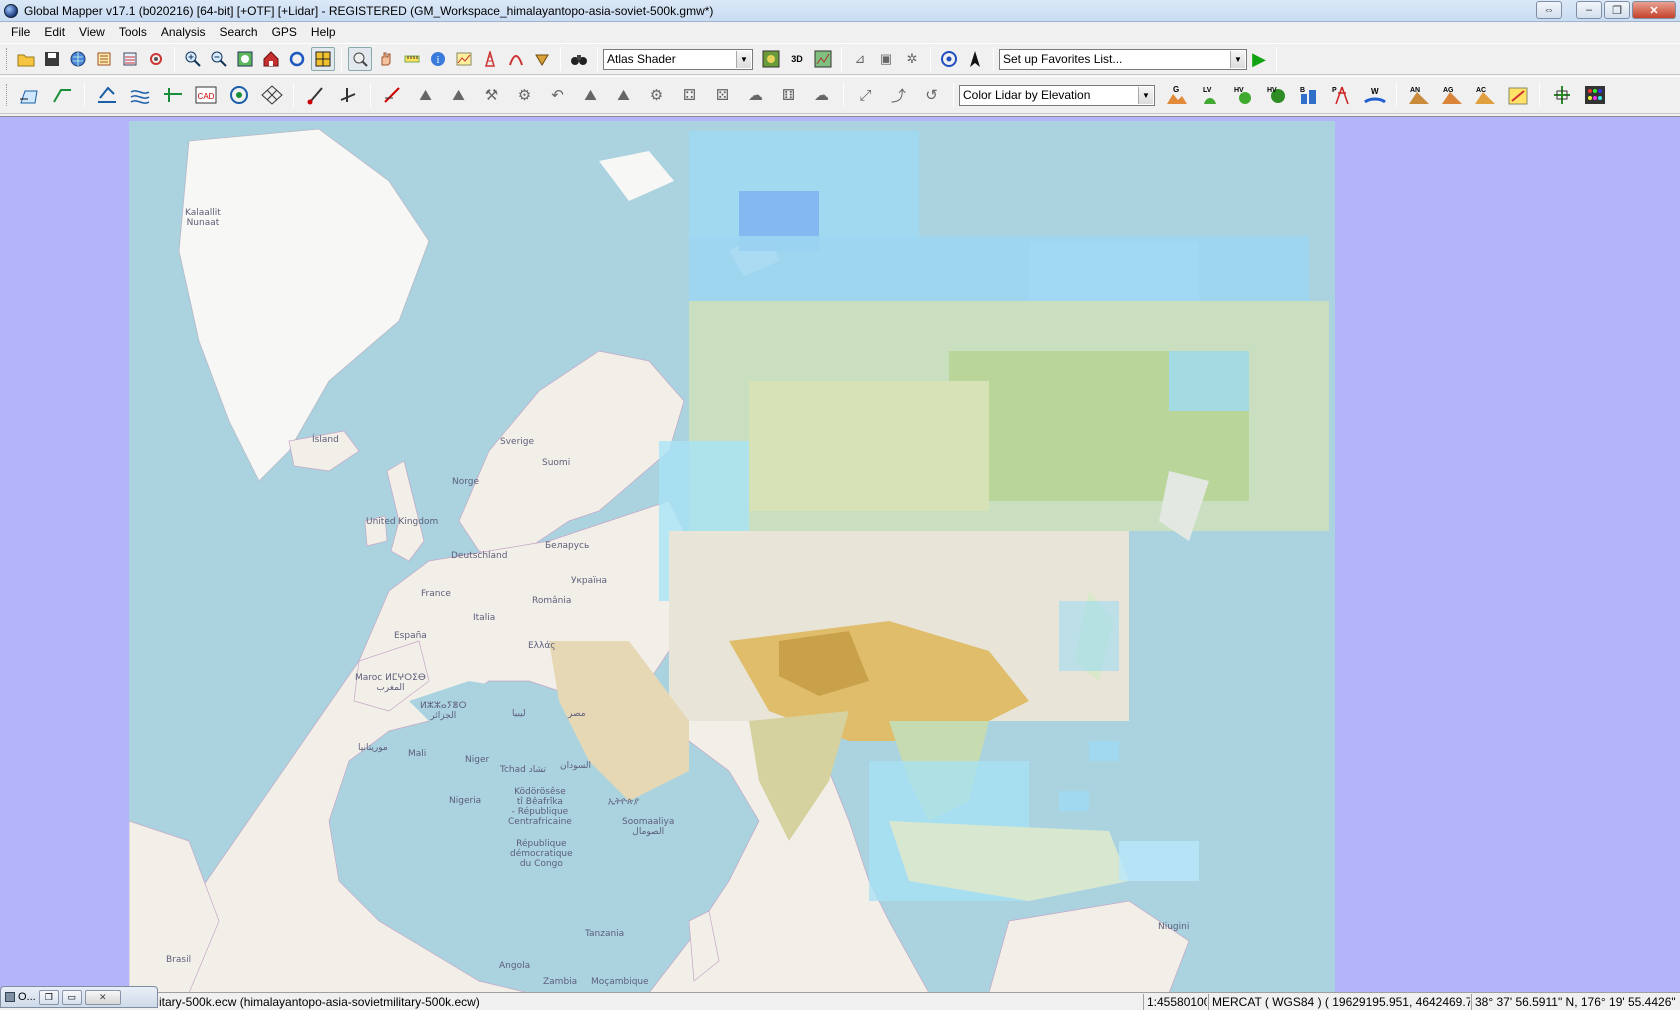 This screenshot has width=1680, height=1010. I want to click on zoom-out-icon, so click(219, 59).